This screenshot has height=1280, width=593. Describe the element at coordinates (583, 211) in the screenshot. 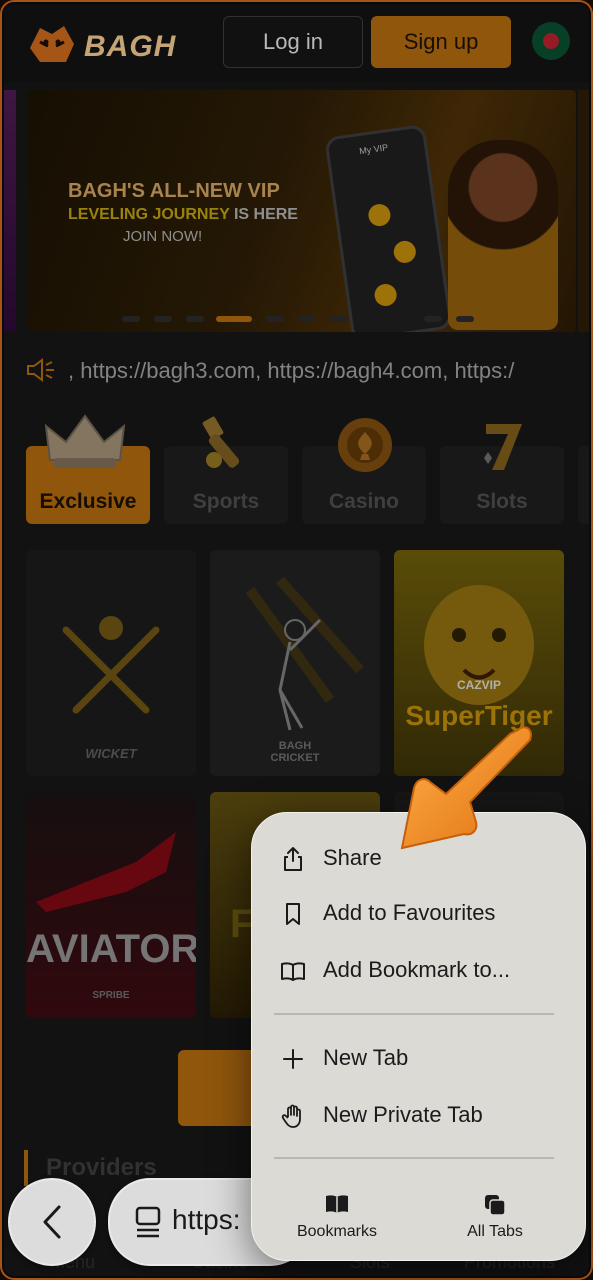

I see `banner-next-slide` at that location.